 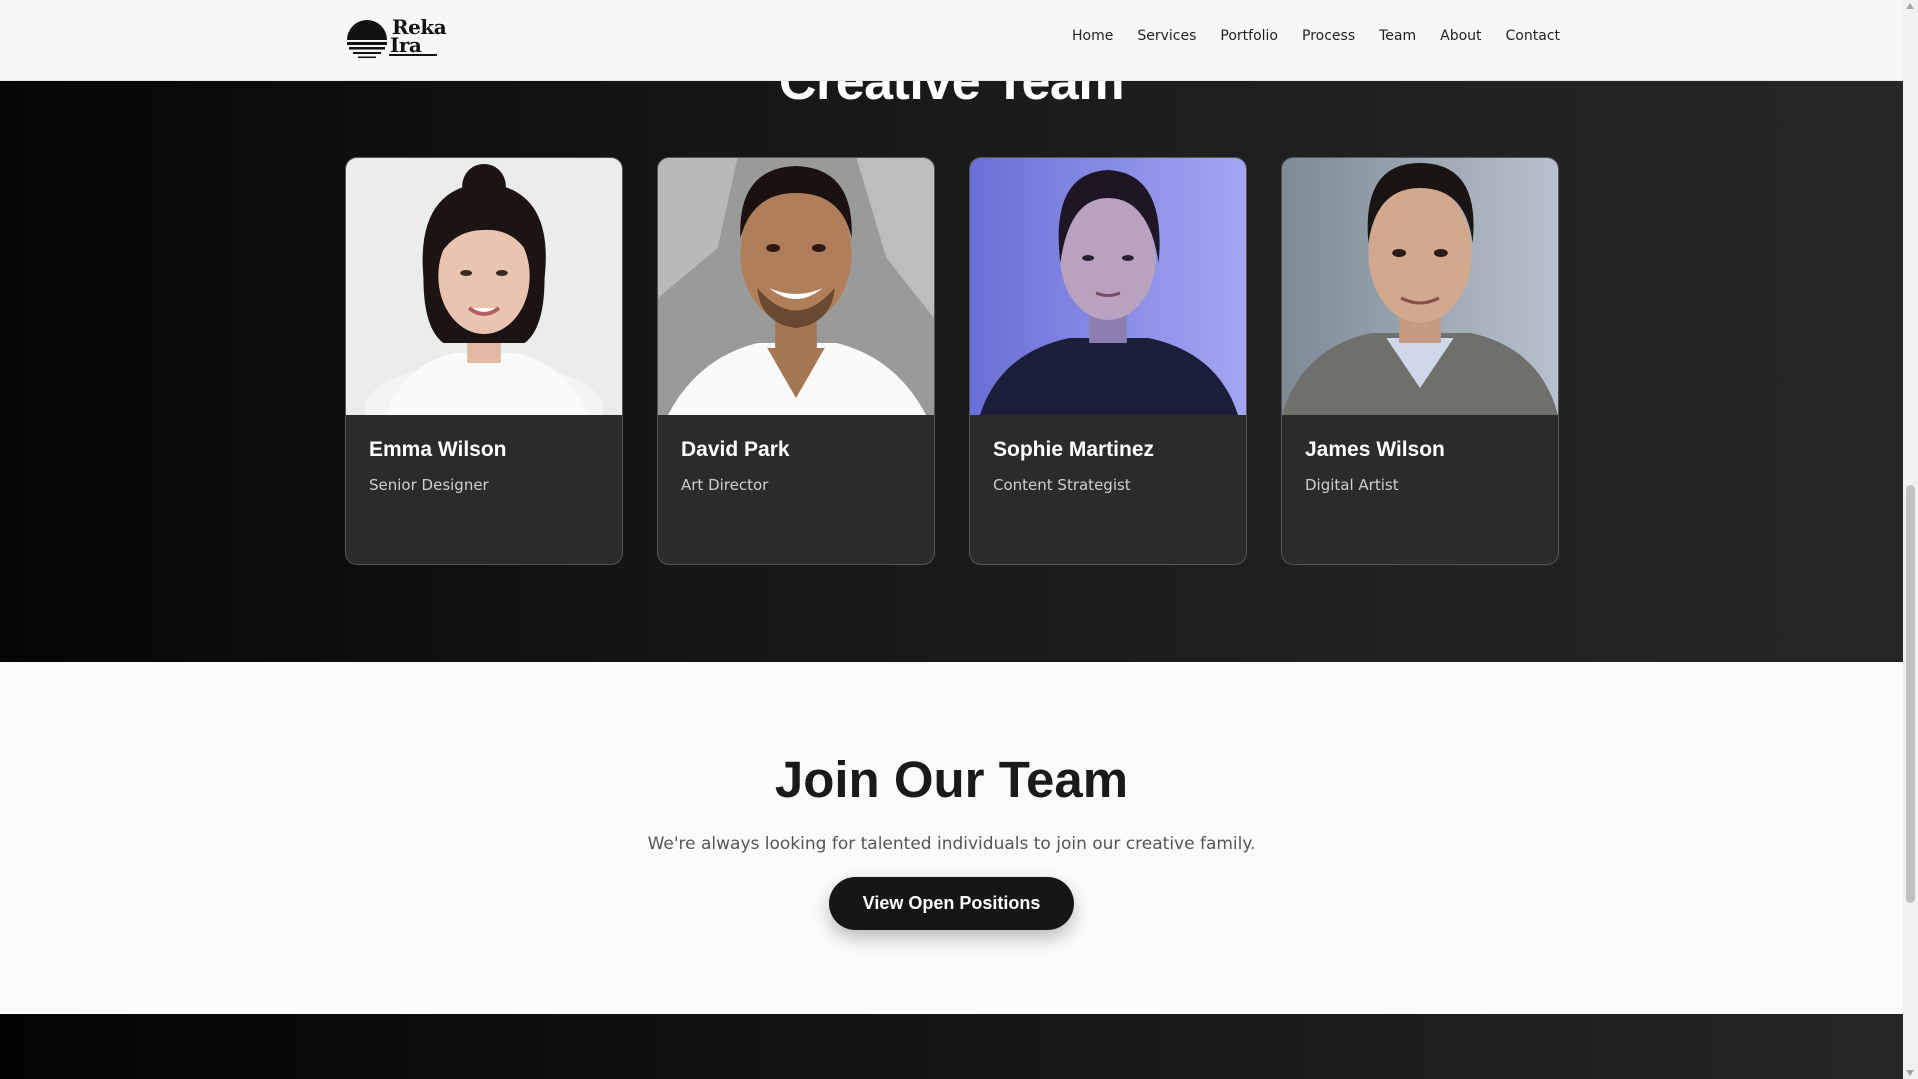 I want to click on team-member-name: James Wilson, so click(x=1375, y=449).